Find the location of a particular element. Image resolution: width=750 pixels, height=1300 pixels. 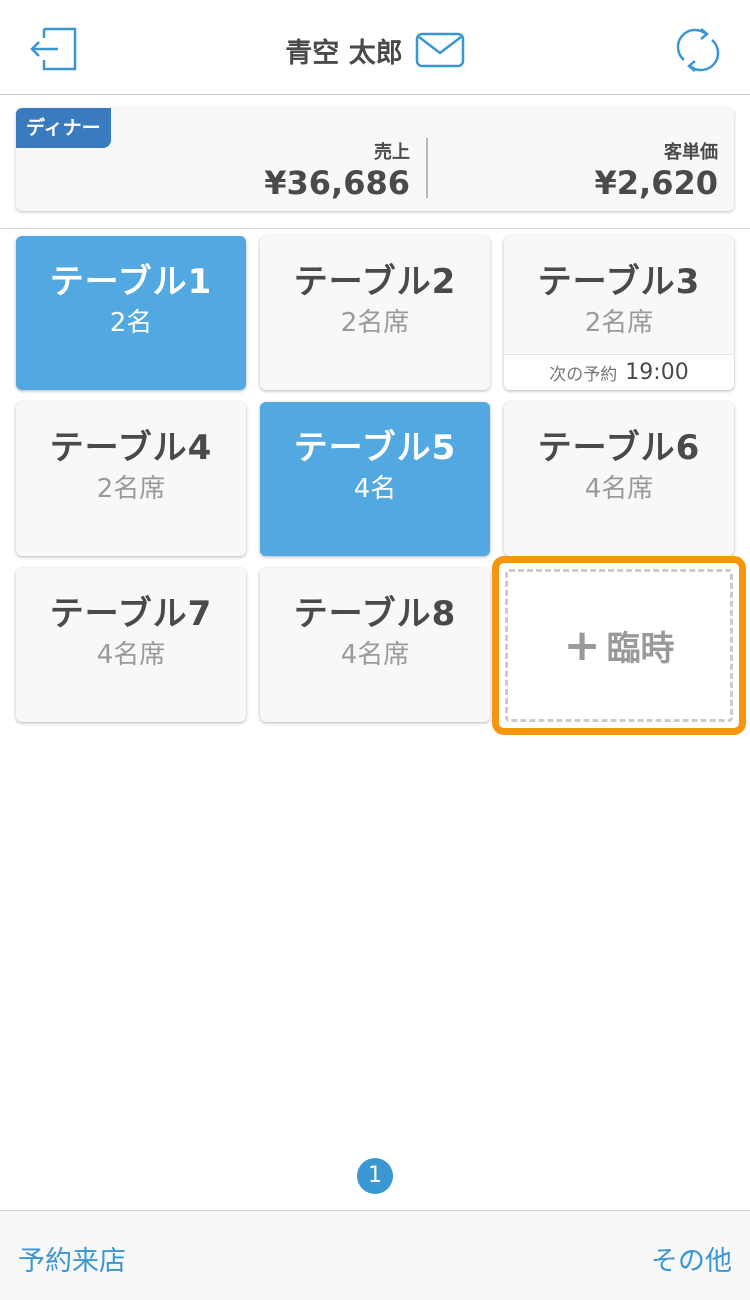

unit-price-value: ¥2,620 is located at coordinates (656, 183).